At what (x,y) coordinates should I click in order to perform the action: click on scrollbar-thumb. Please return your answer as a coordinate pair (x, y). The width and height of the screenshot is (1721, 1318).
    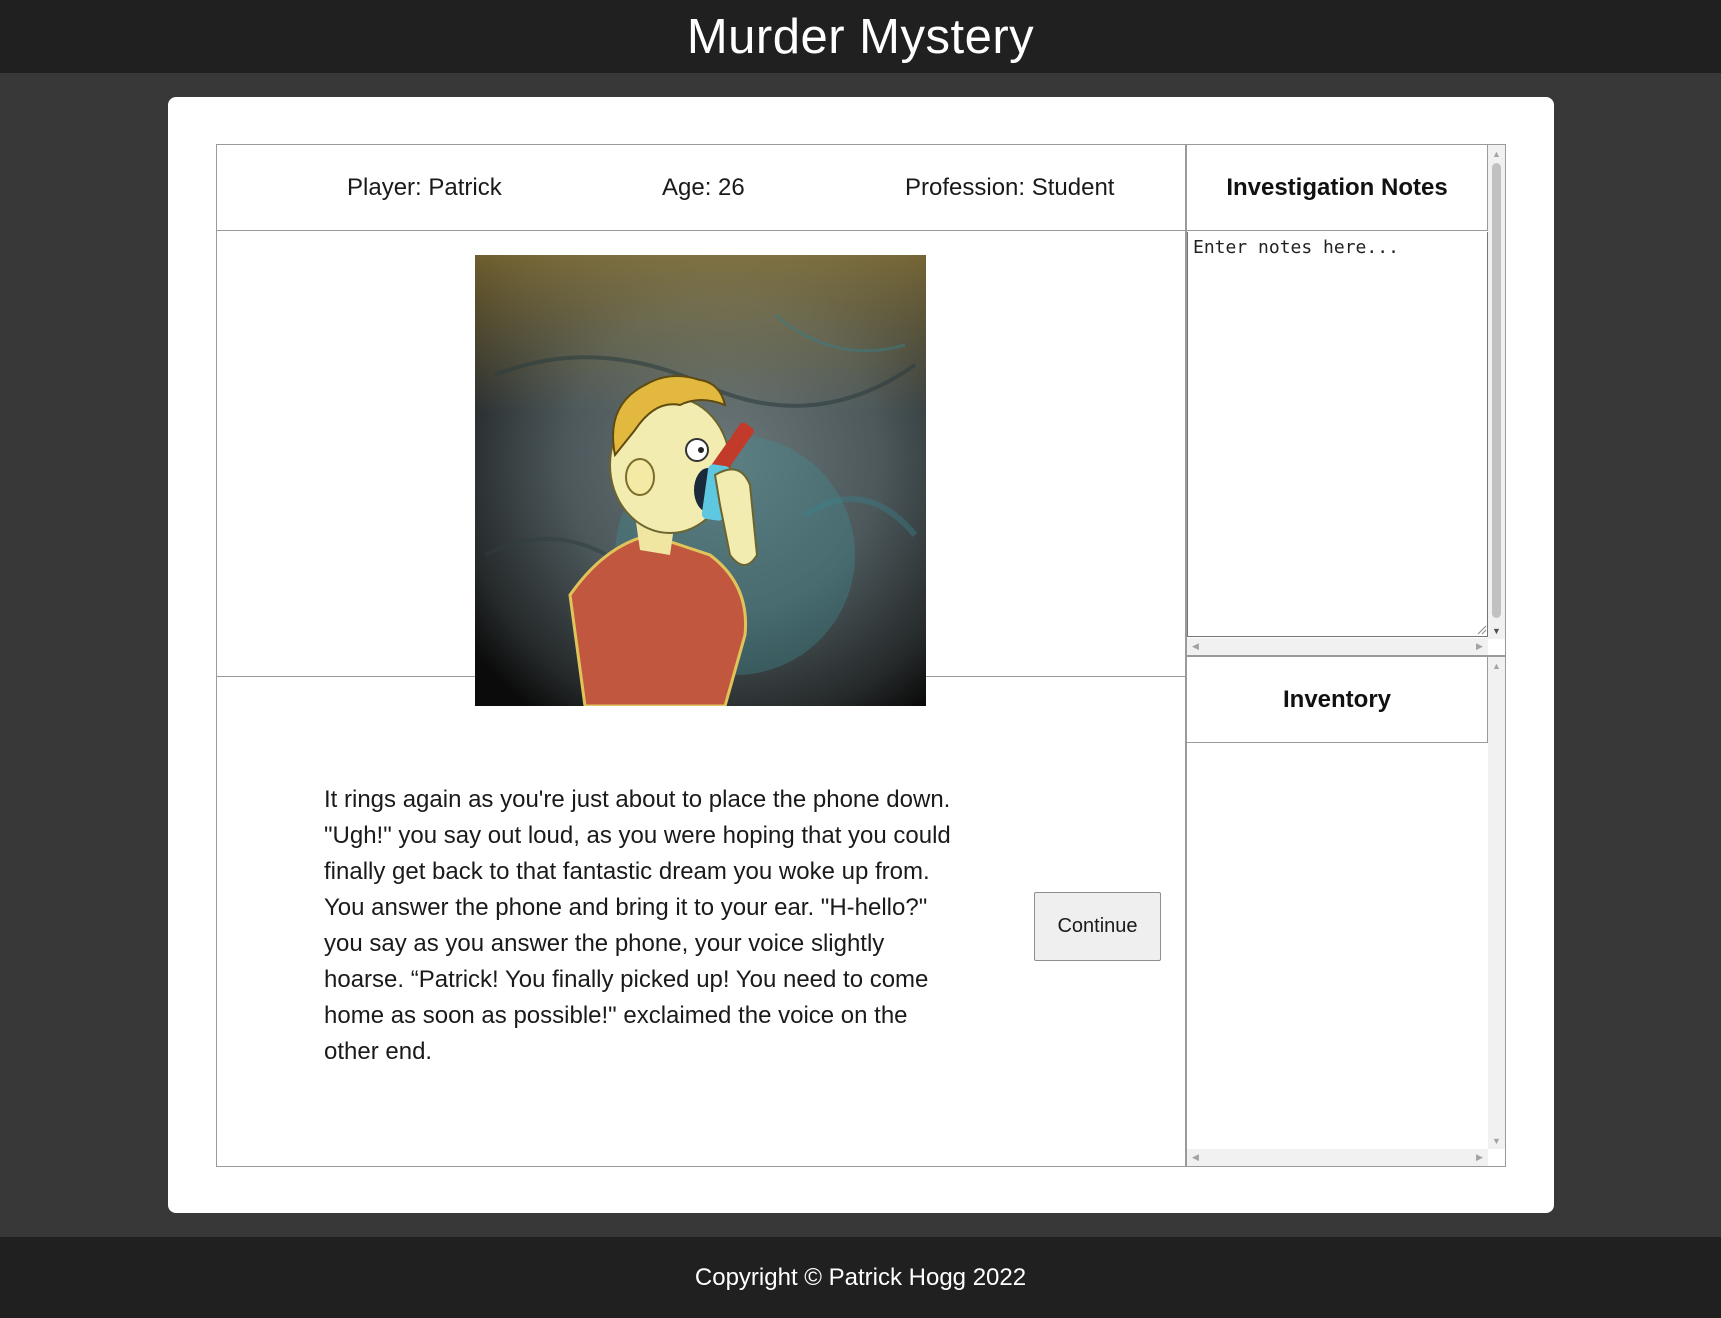
    Looking at the image, I should click on (1496, 390).